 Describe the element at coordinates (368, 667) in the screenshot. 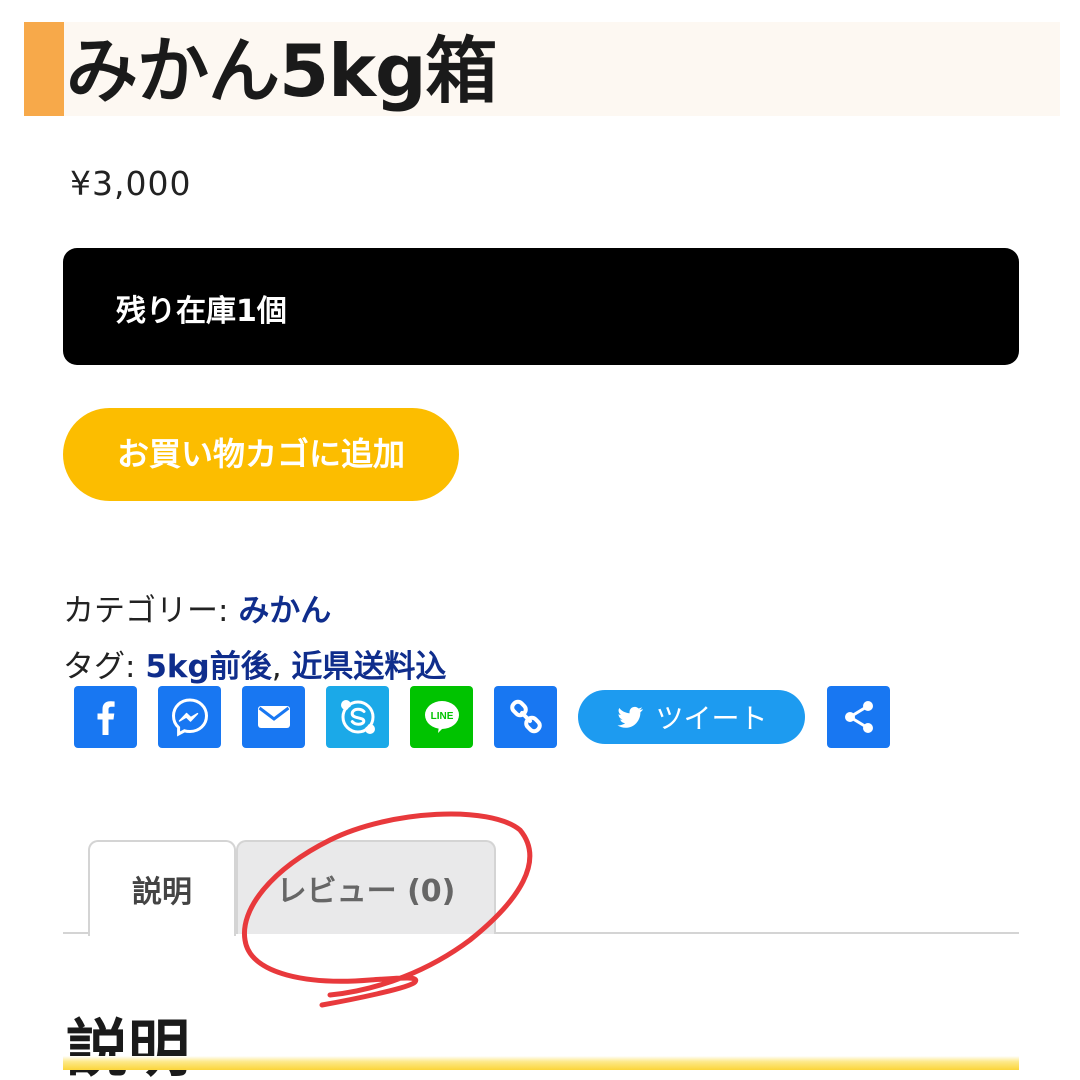

I see `tag-link: 近県送料込` at that location.